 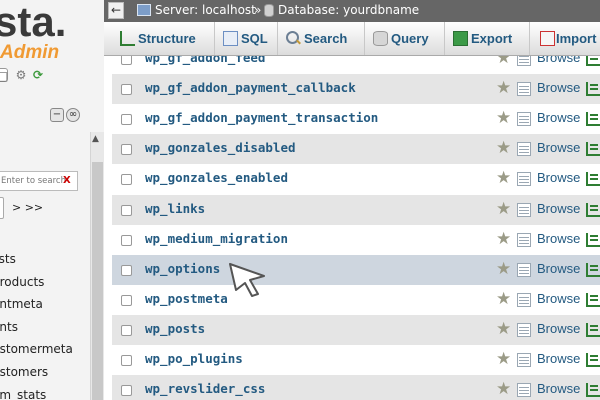 What do you see at coordinates (356, 387) in the screenshot?
I see `table-row: wp_revslider_css ★ Browse` at bounding box center [356, 387].